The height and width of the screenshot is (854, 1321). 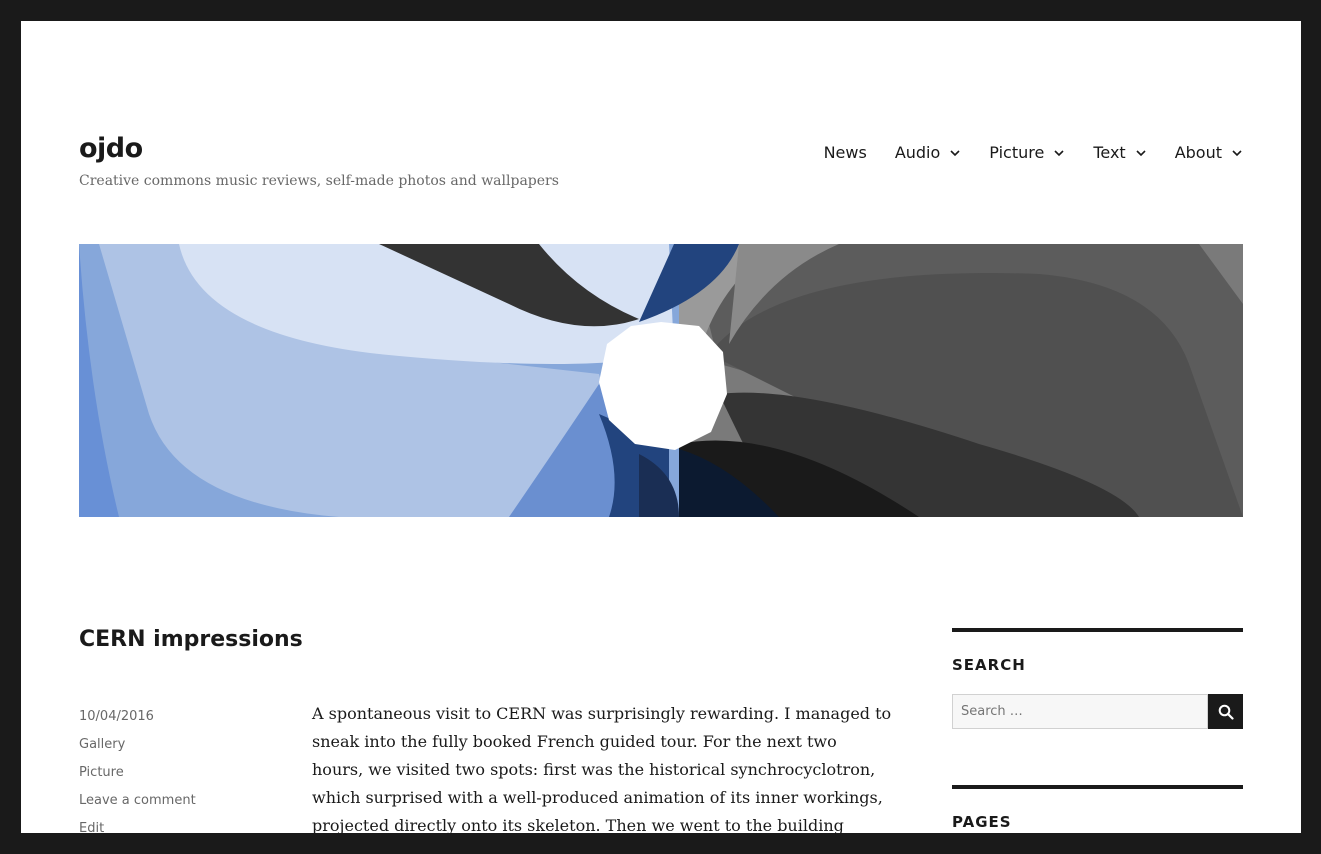 I want to click on nav-item-picture: Picture, so click(x=1027, y=152).